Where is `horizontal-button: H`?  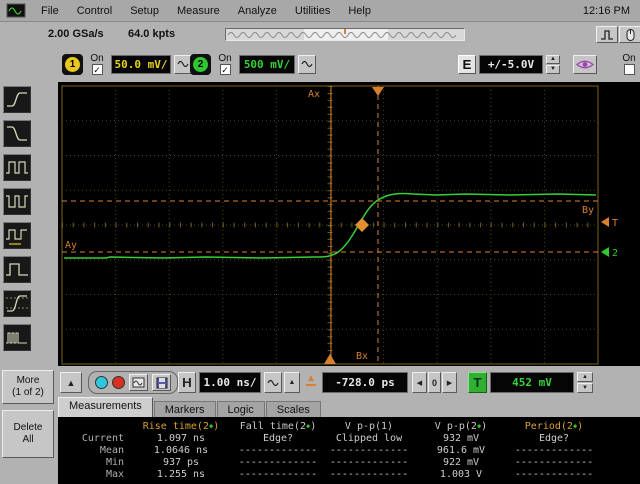 horizontal-button: H is located at coordinates (187, 382).